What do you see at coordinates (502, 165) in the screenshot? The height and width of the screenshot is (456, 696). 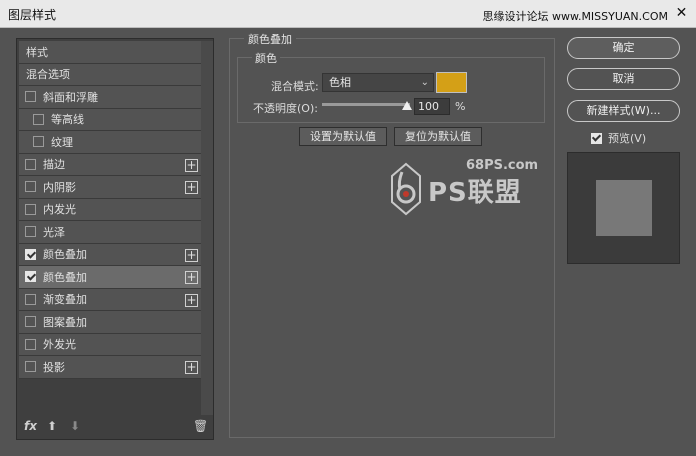 I see `logo-site-text: 68PS.com` at bounding box center [502, 165].